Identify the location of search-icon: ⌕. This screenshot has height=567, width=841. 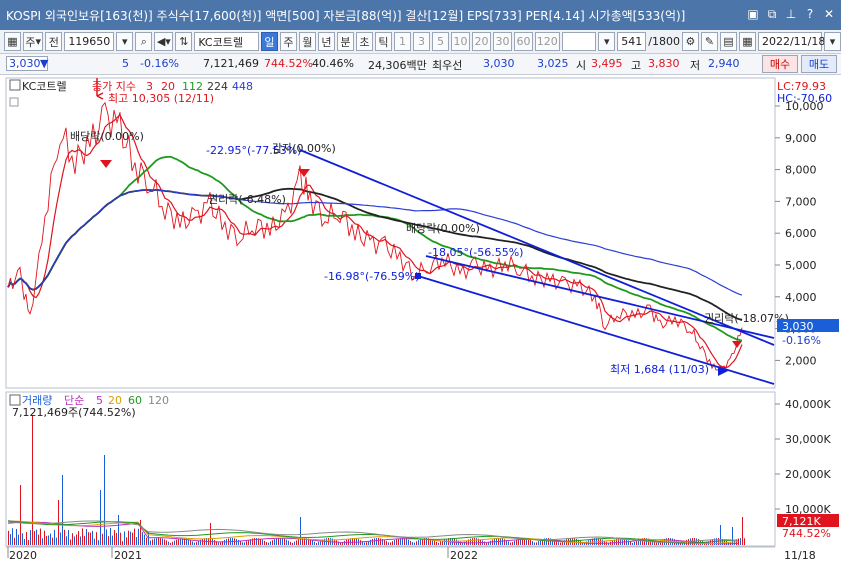
(144, 41).